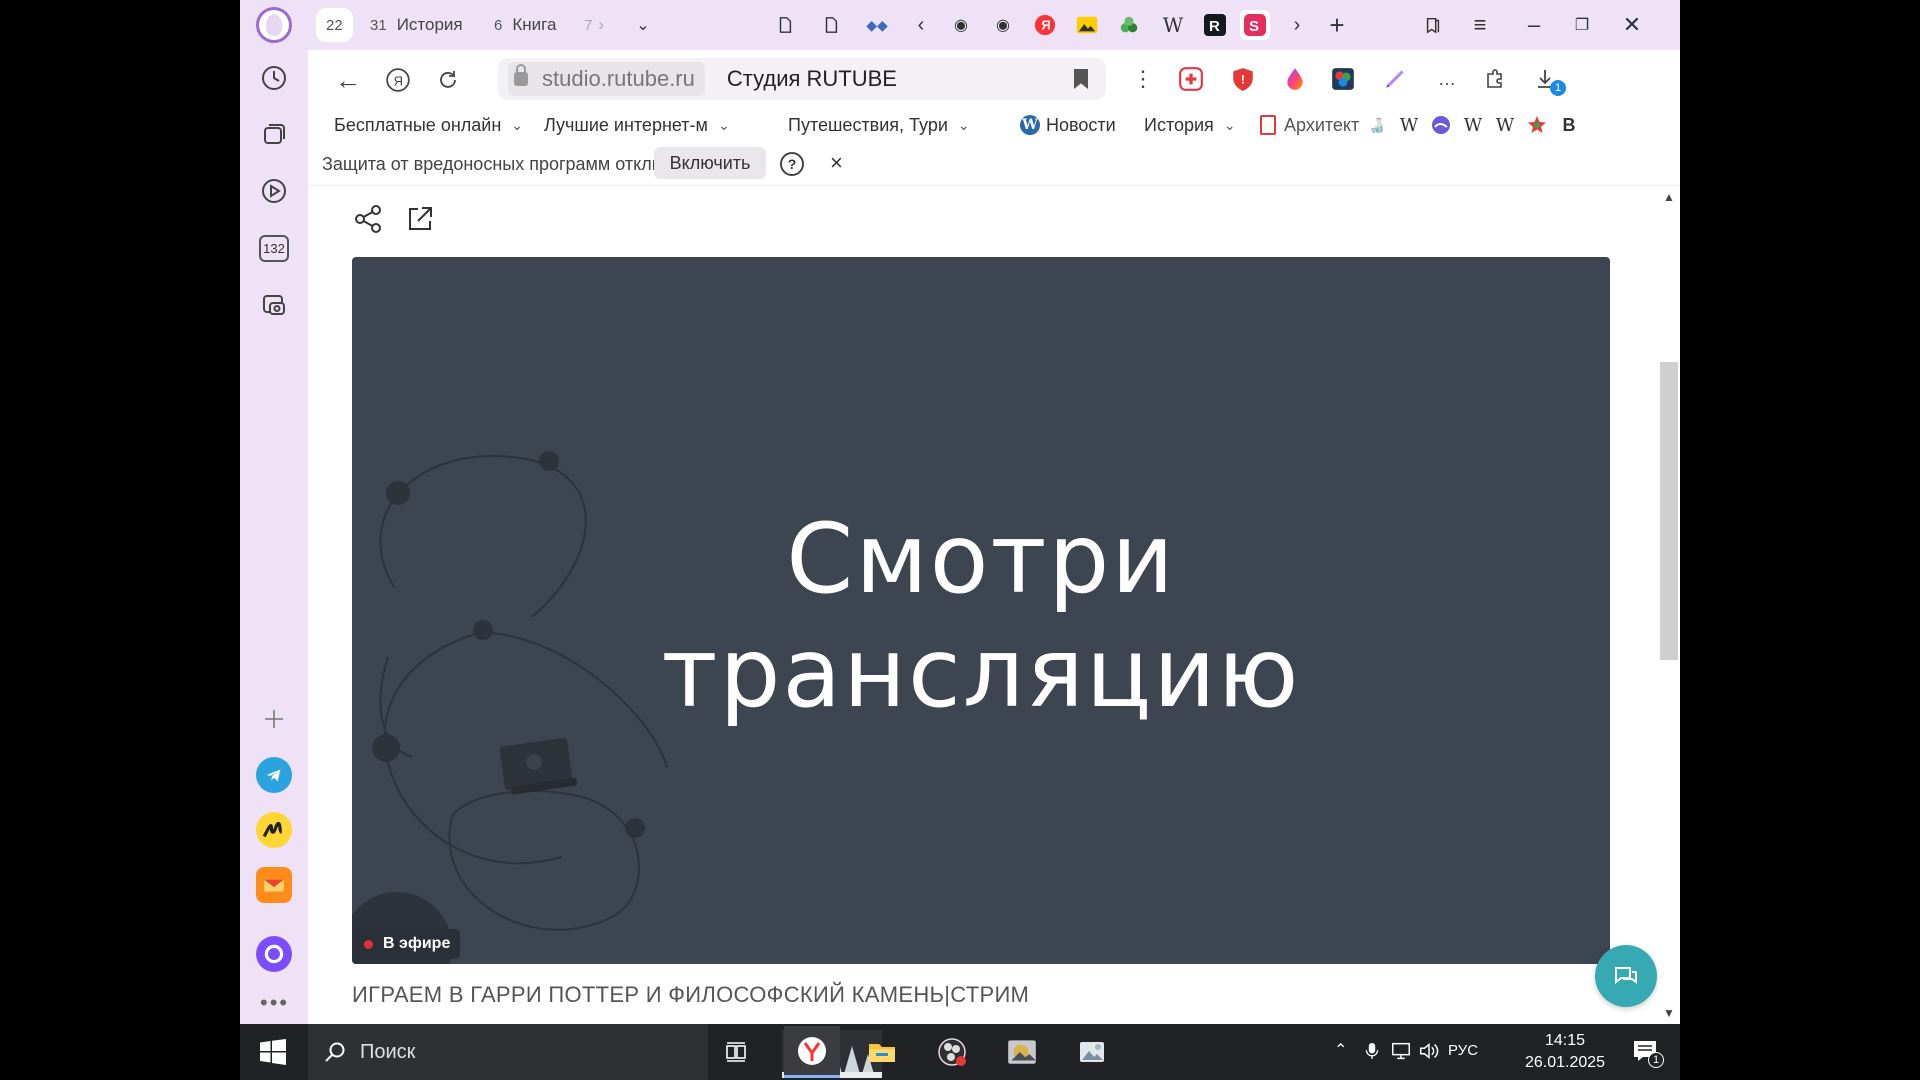 The image size is (1920, 1080). I want to click on system-clock: 14:15 26.01.2025, so click(1565, 1052).